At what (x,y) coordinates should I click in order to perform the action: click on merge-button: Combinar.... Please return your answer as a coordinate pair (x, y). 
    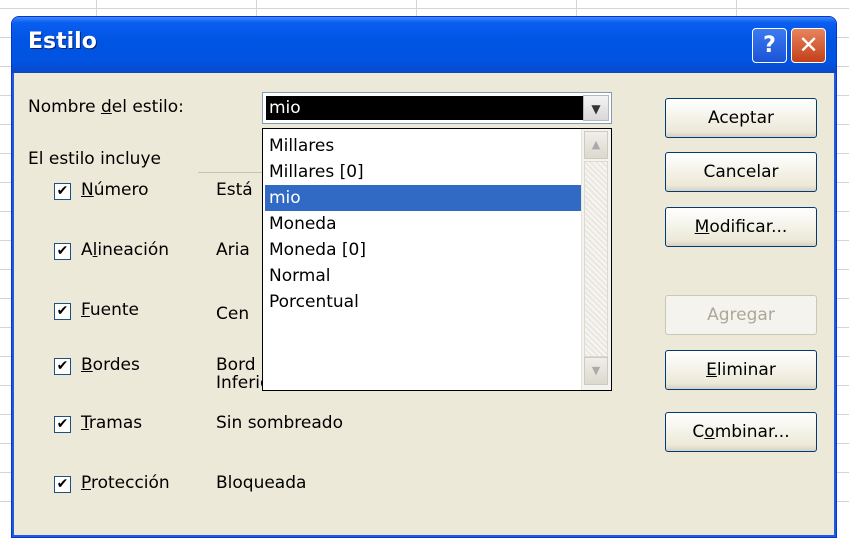
    Looking at the image, I should click on (741, 432).